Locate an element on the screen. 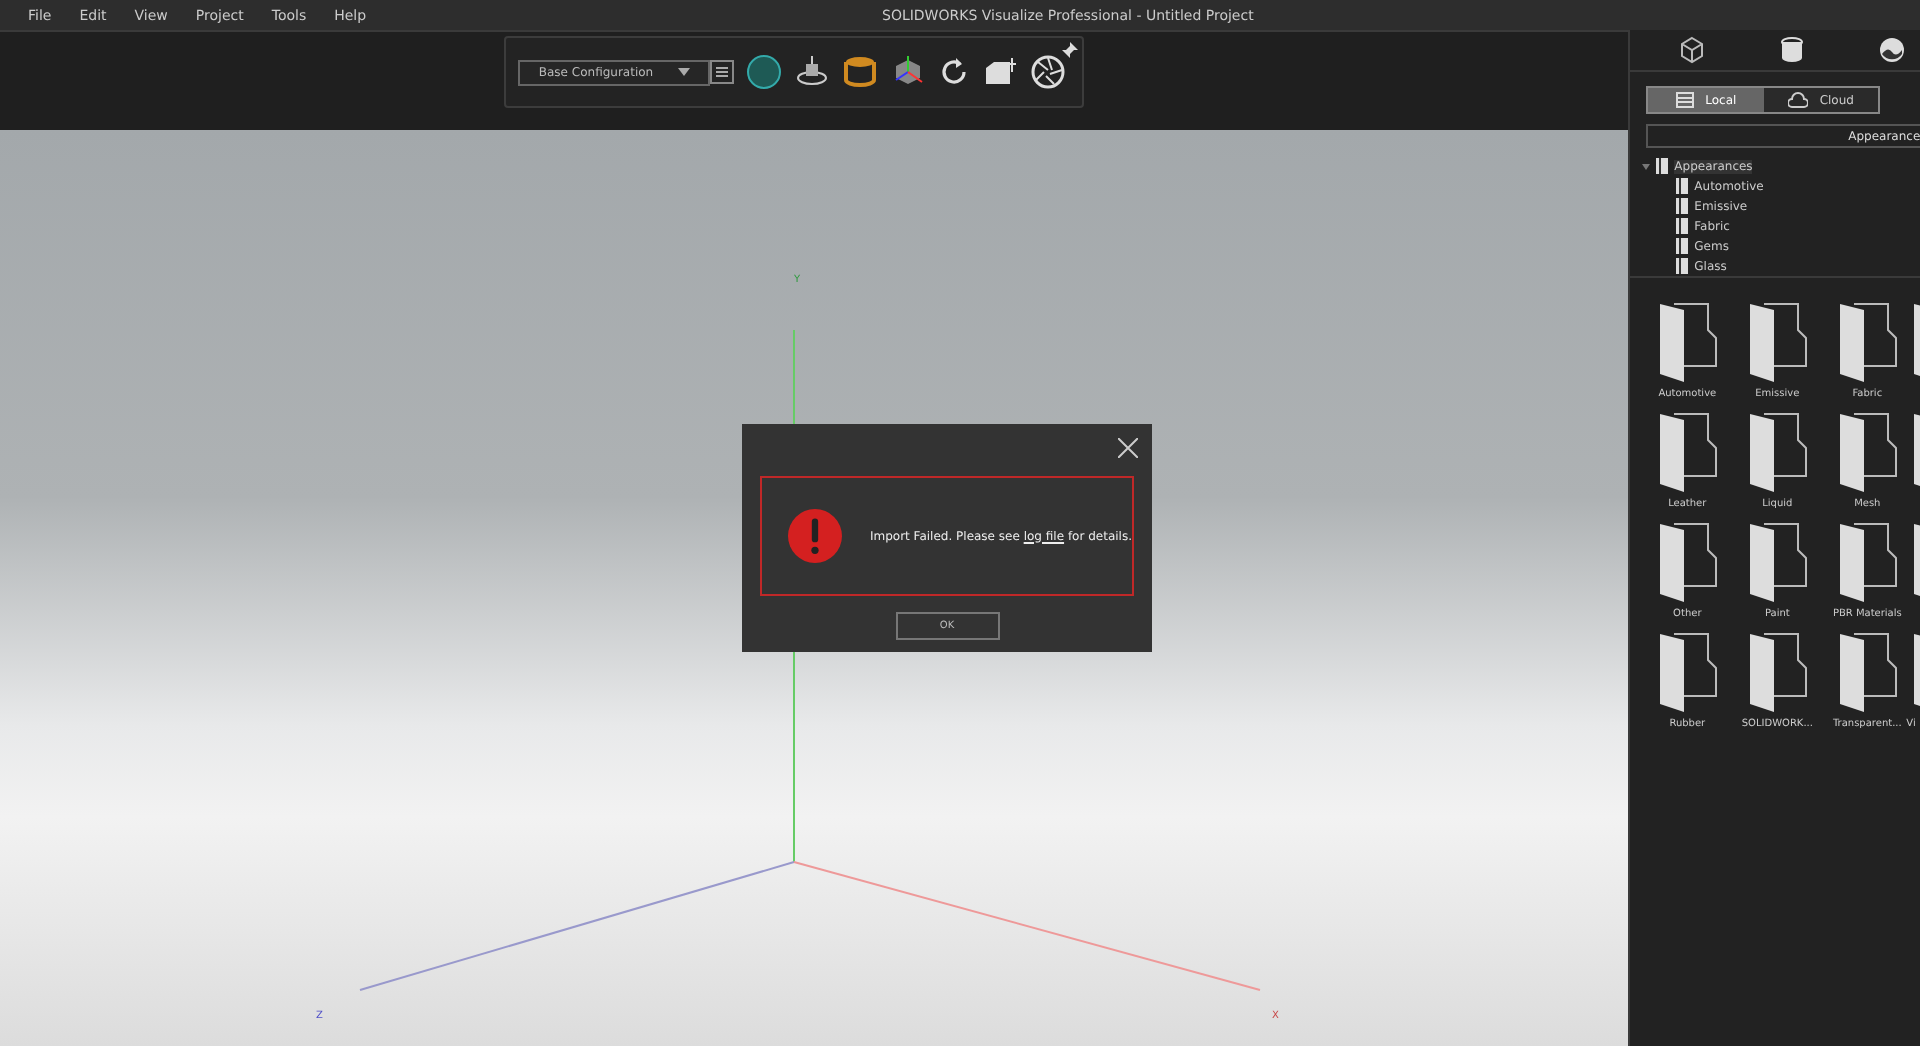 The height and width of the screenshot is (1046, 1920). cube-arrow-icon is located at coordinates (1000, 72).